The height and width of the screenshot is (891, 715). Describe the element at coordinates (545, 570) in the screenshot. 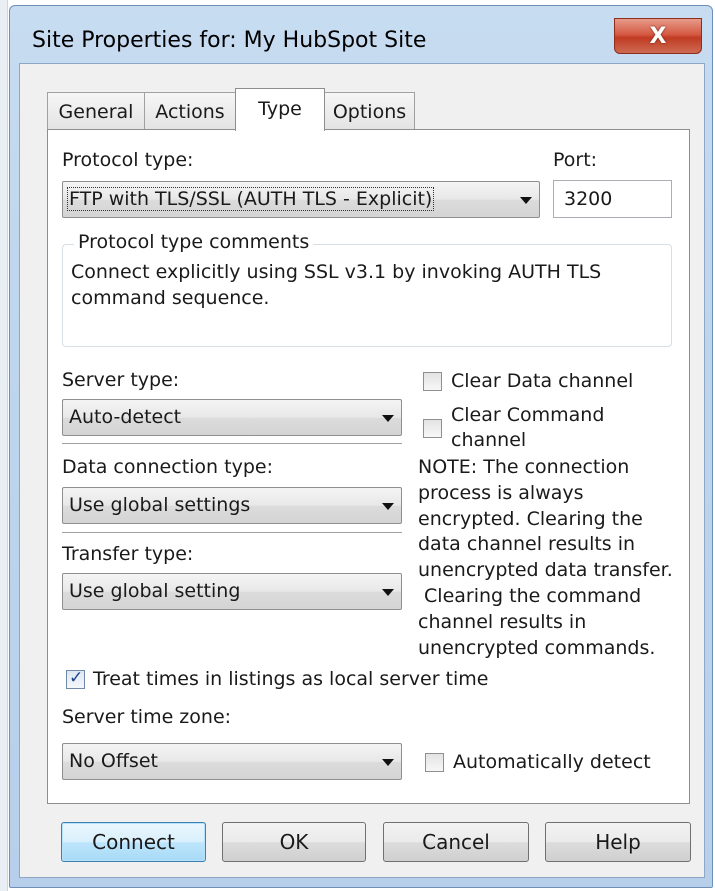

I see `note-line: unencrypted data transfer.` at that location.